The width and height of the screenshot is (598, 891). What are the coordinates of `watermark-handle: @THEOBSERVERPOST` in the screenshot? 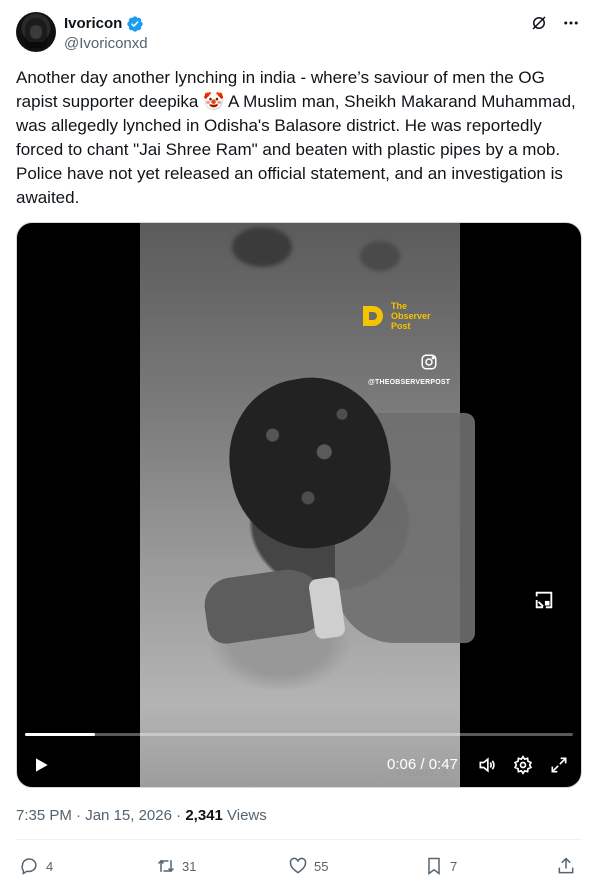 It's located at (409, 382).